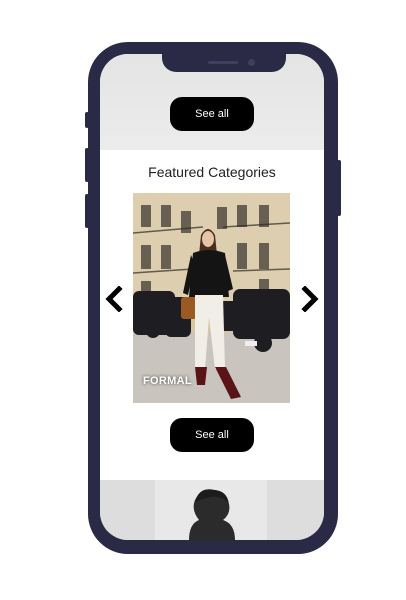 The height and width of the screenshot is (600, 406). I want to click on see-all-button-featured: See all, so click(212, 435).